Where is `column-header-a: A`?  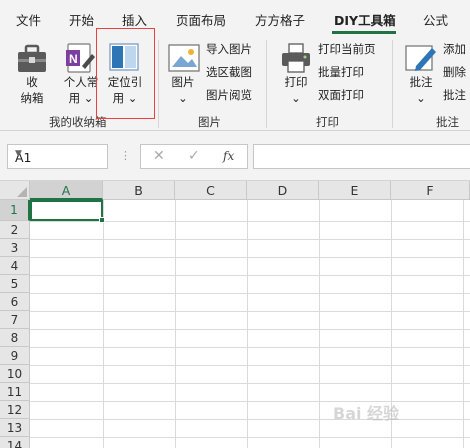 column-header-a: A is located at coordinates (66, 190).